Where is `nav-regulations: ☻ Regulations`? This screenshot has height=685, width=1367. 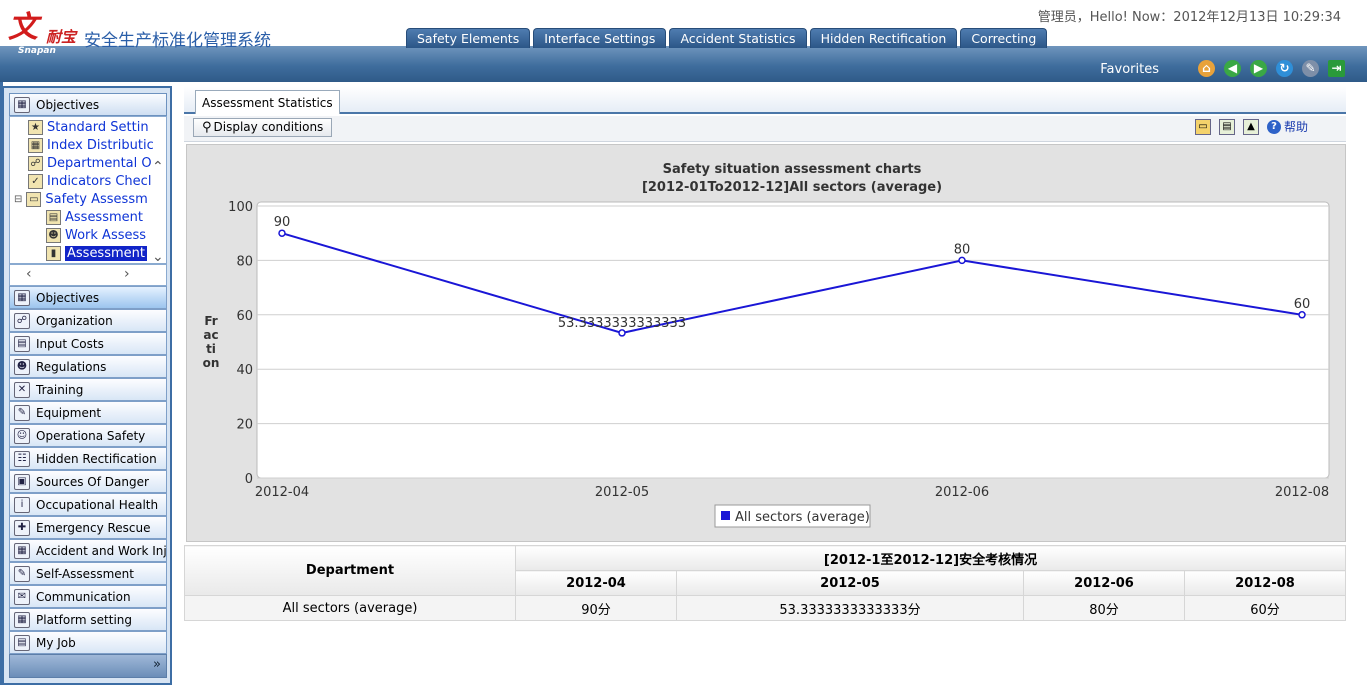
nav-regulations: ☻ Regulations is located at coordinates (88, 366).